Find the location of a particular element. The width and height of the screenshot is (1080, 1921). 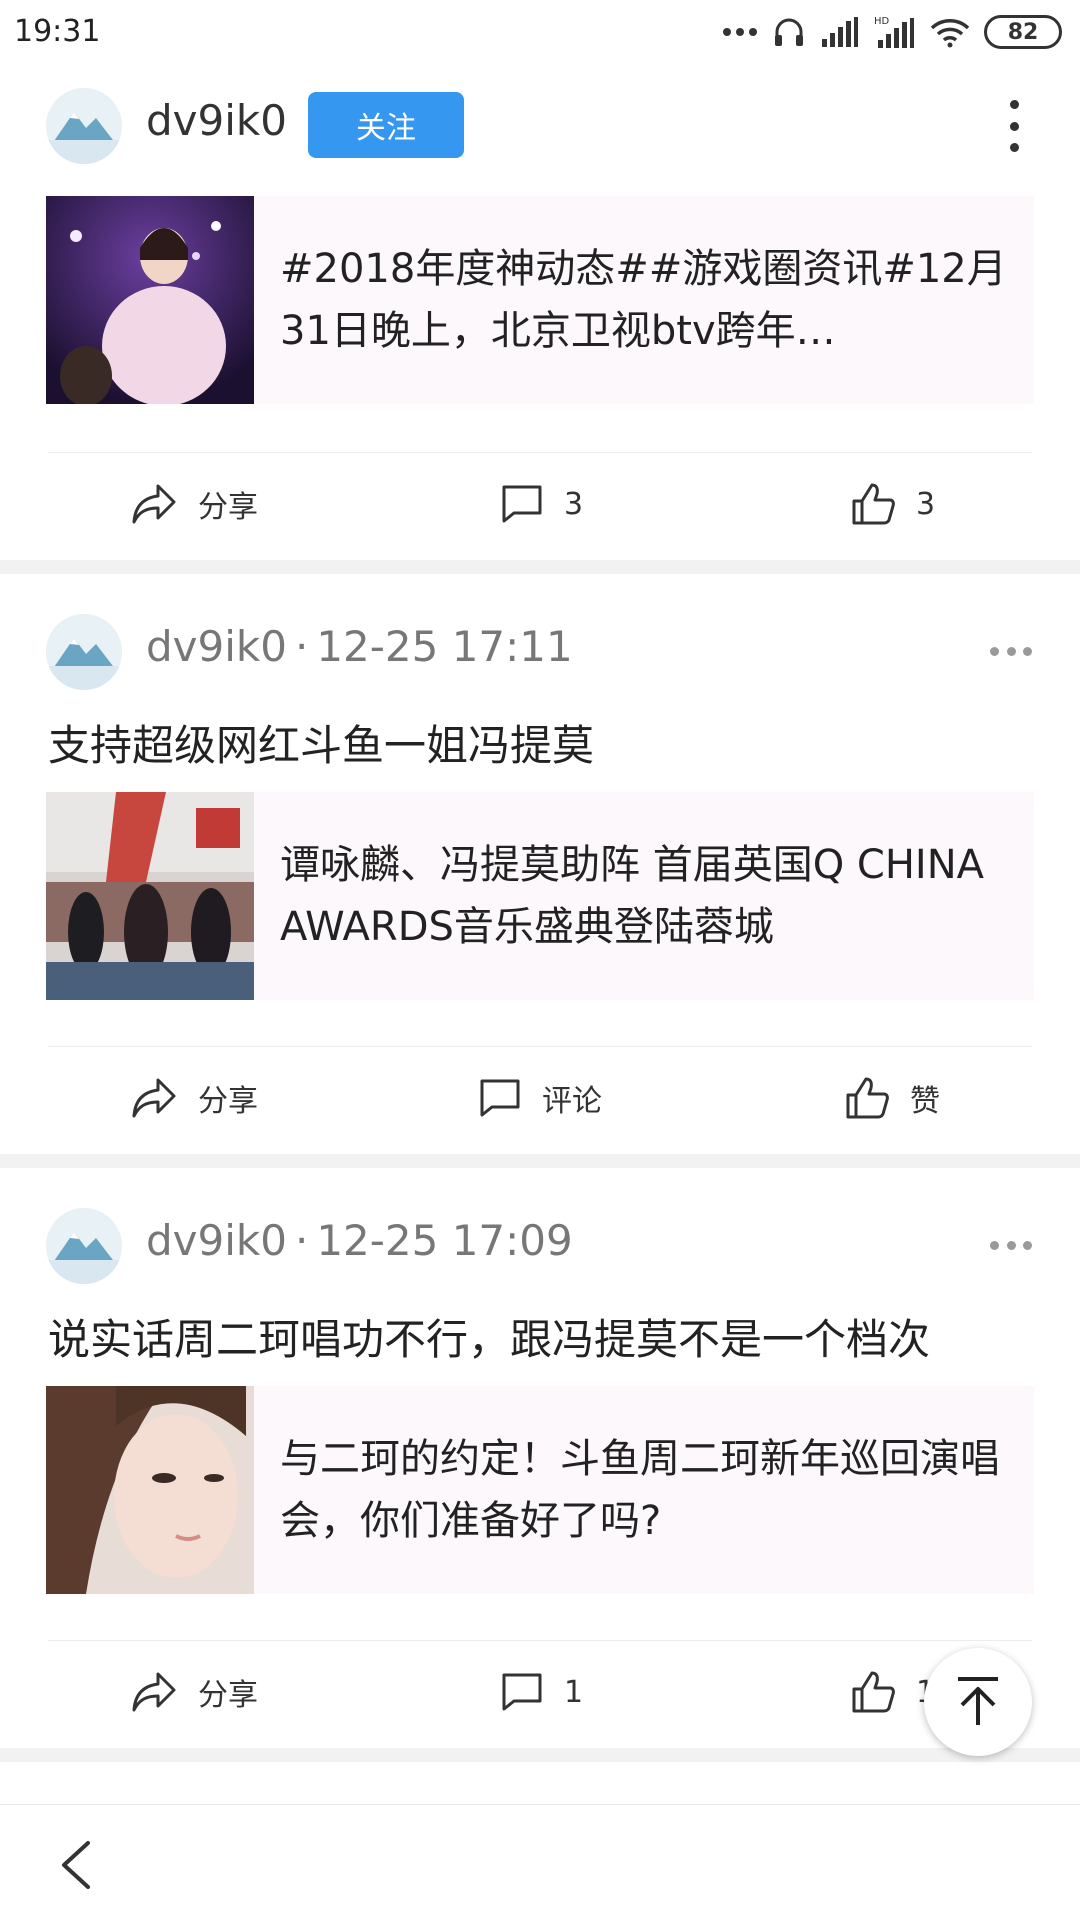

comment-button: 1 is located at coordinates (541, 1692).